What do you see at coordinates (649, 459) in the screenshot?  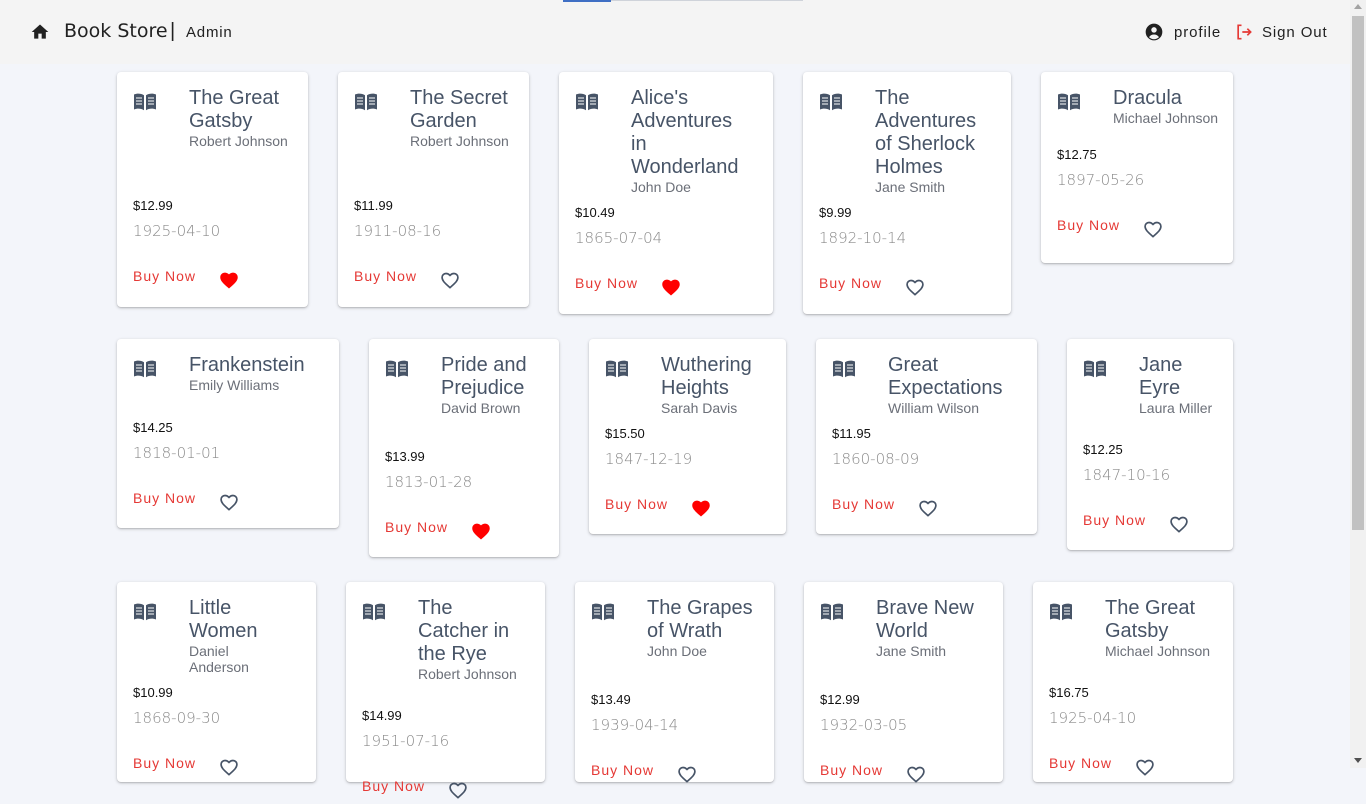 I see `publish-date: 1847-12-19` at bounding box center [649, 459].